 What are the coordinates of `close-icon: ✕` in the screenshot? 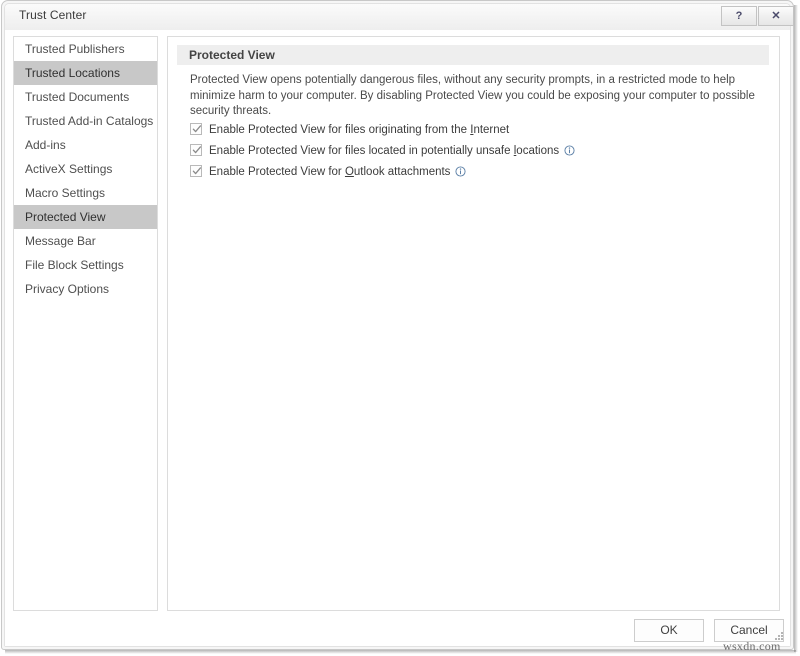 It's located at (776, 16).